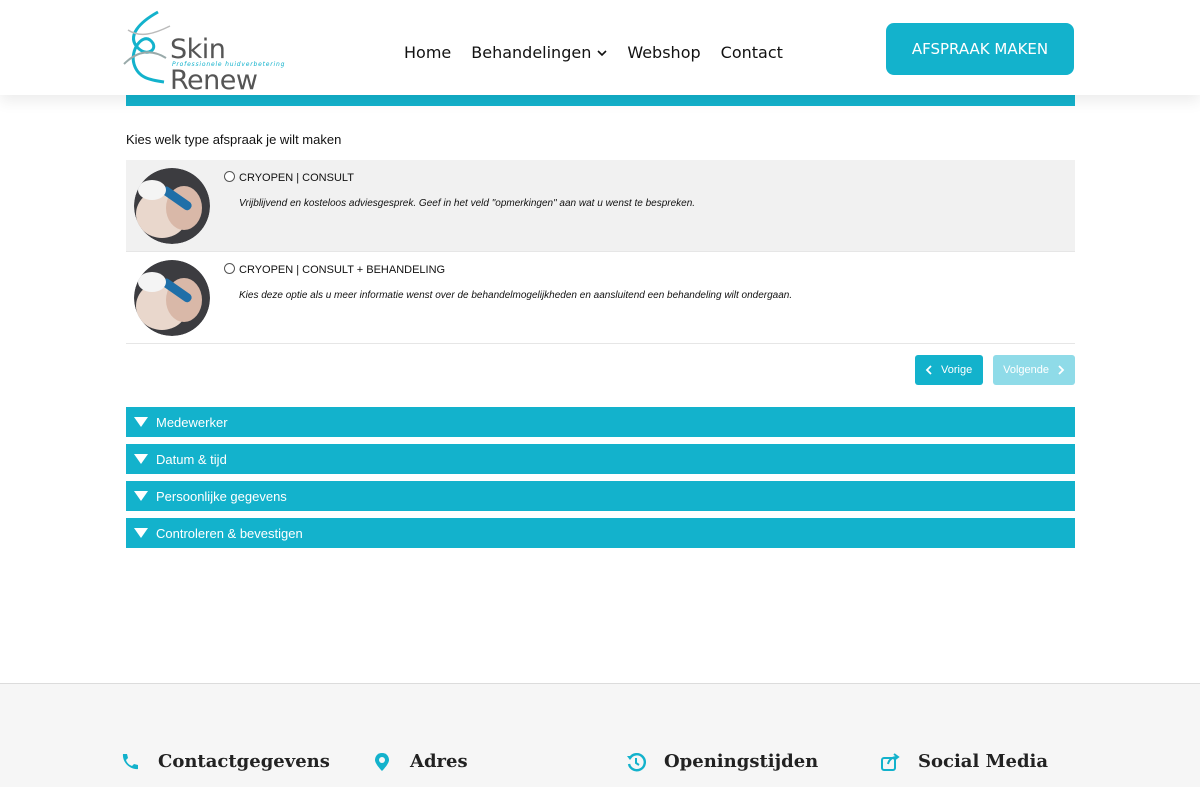 The width and height of the screenshot is (1200, 787). Describe the element at coordinates (192, 422) in the screenshot. I see `section-label: Medewerker` at that location.